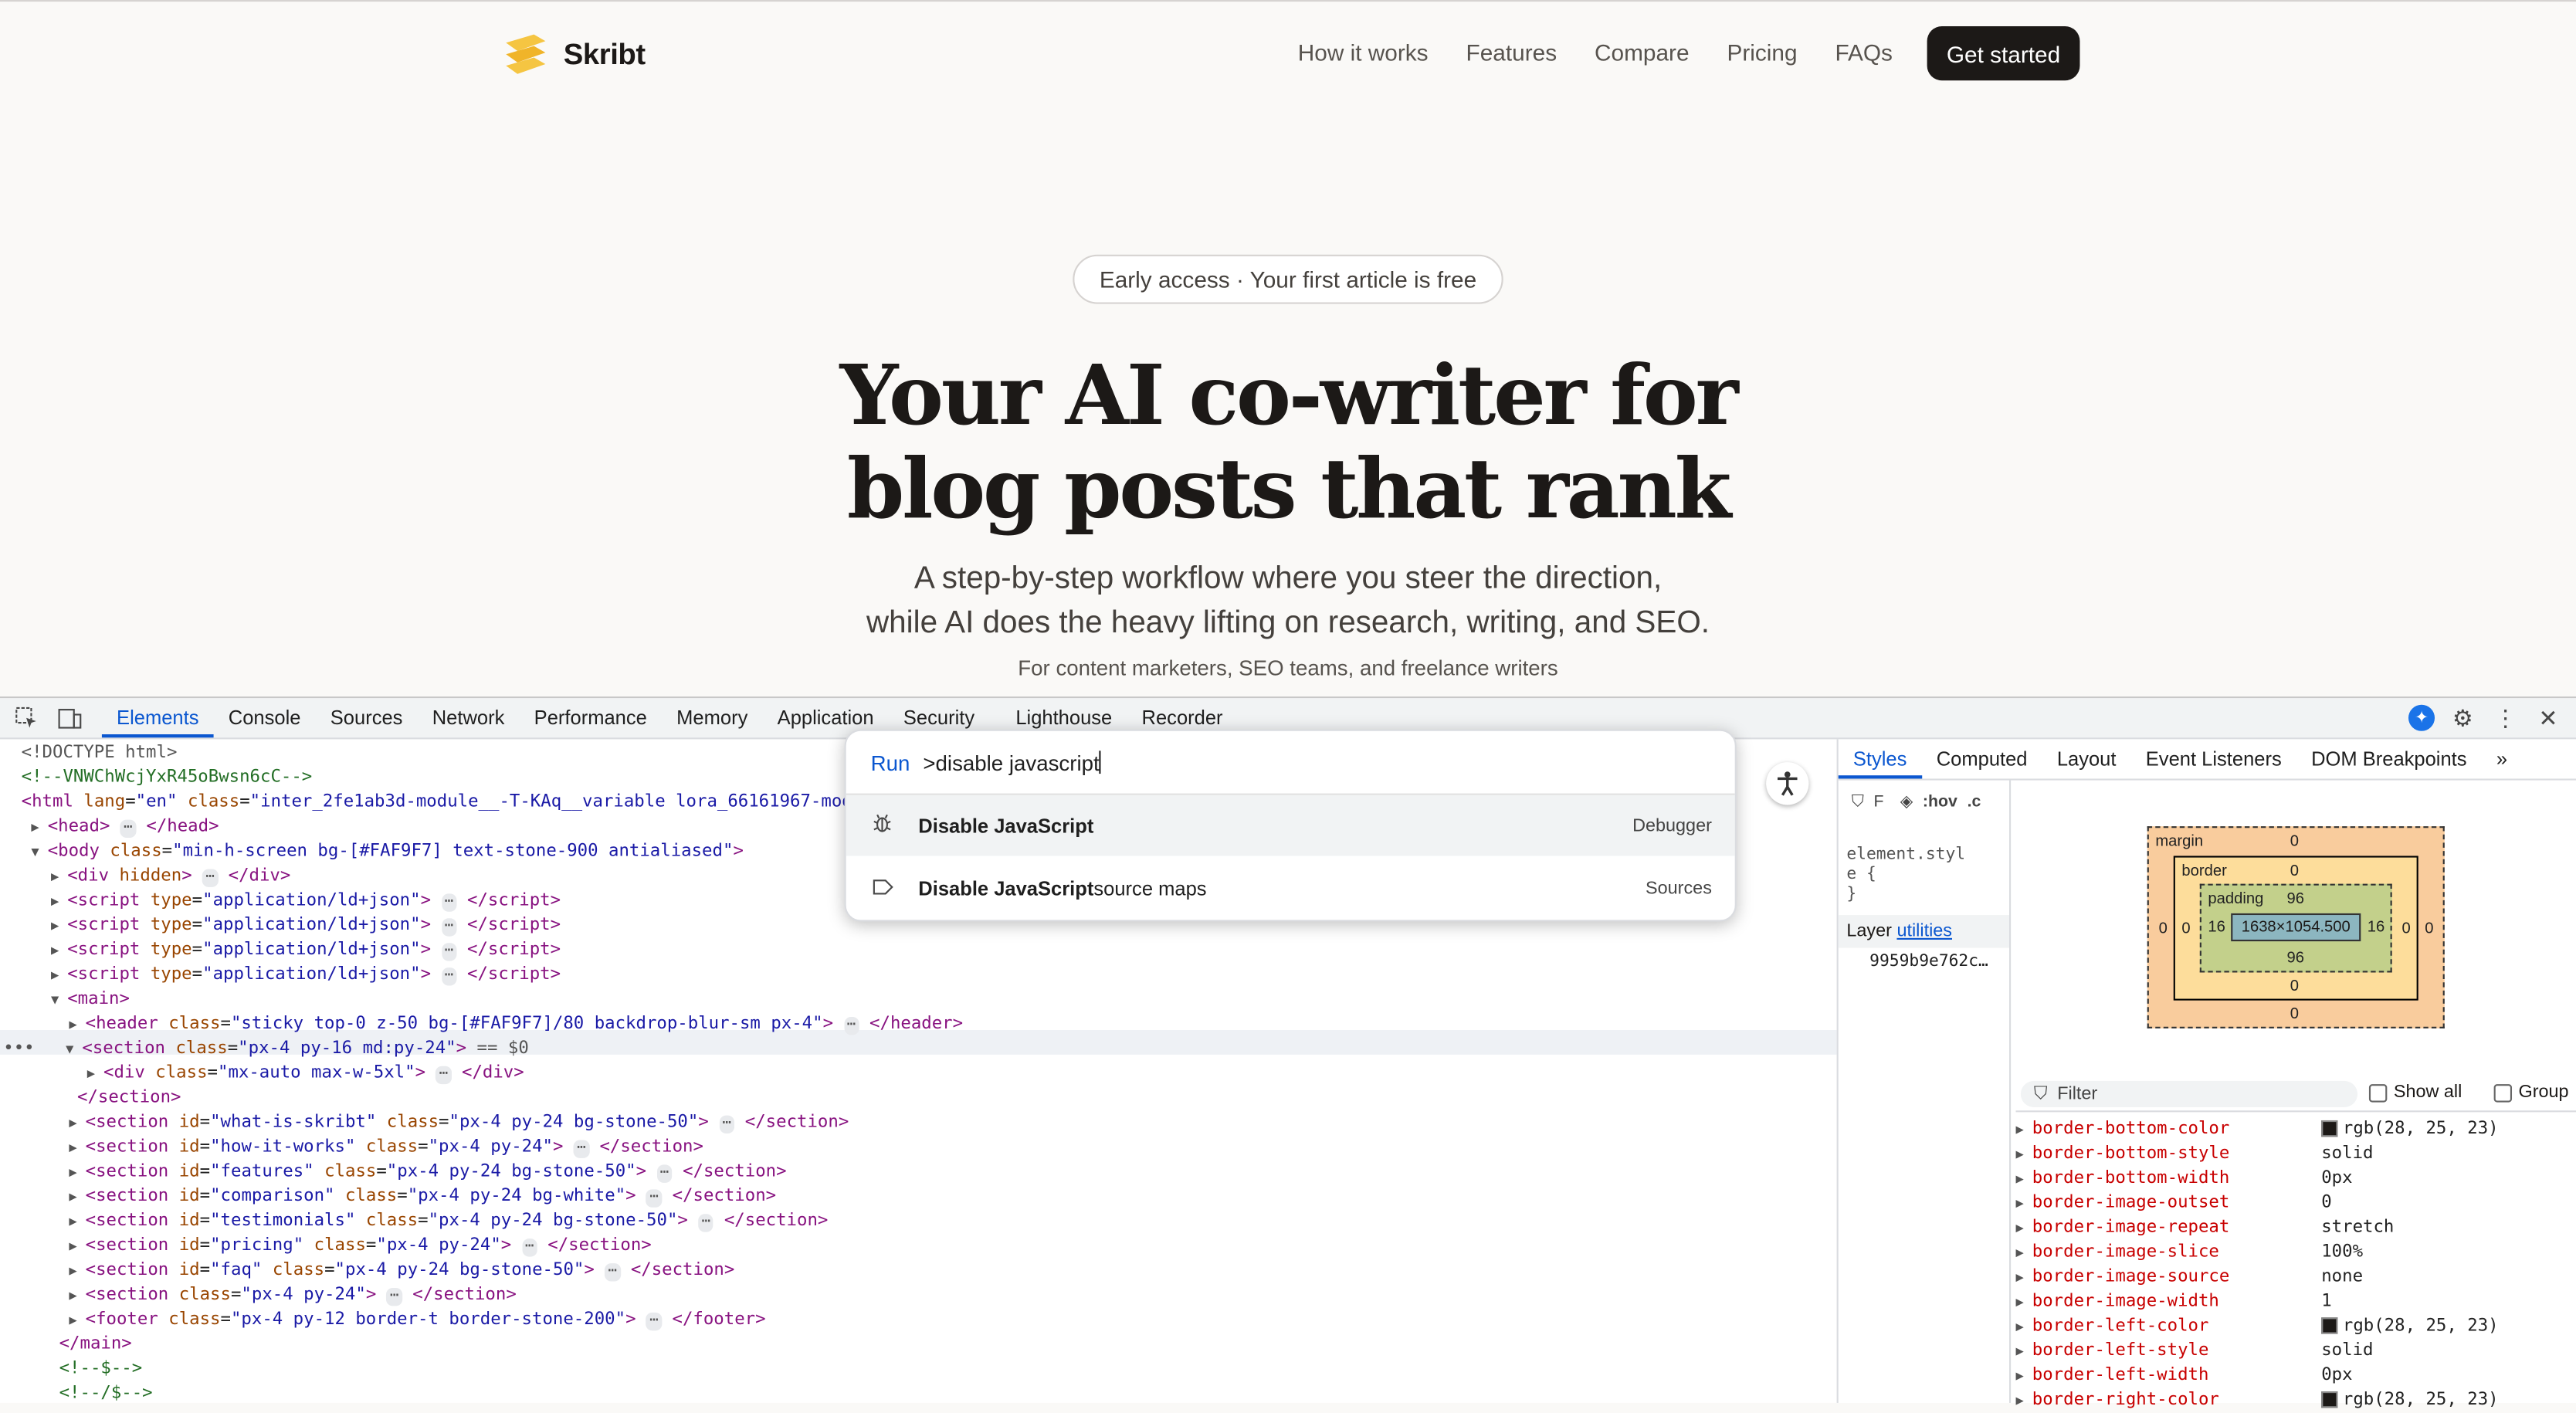 The width and height of the screenshot is (2576, 1413). Describe the element at coordinates (573, 54) in the screenshot. I see `brand-logo: Skribt` at that location.